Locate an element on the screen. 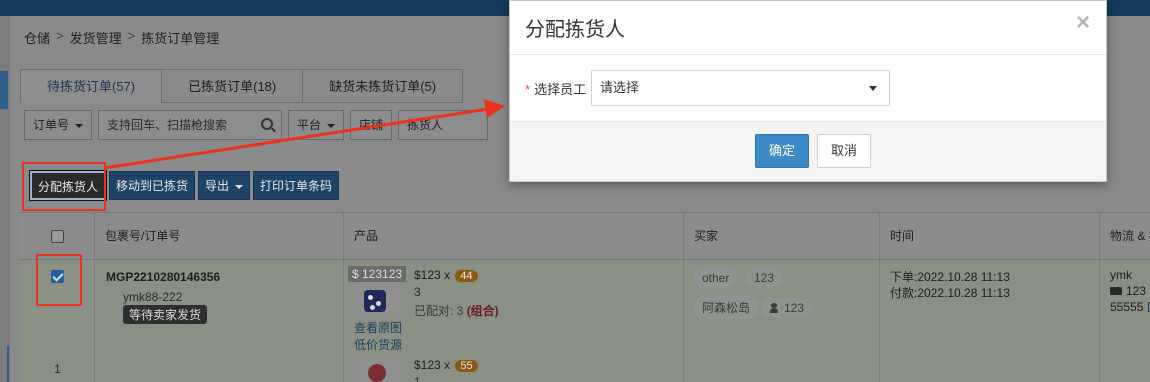 This screenshot has height=382, width=1150. matched-info: 已配对: 3 (组合) is located at coordinates (456, 311).